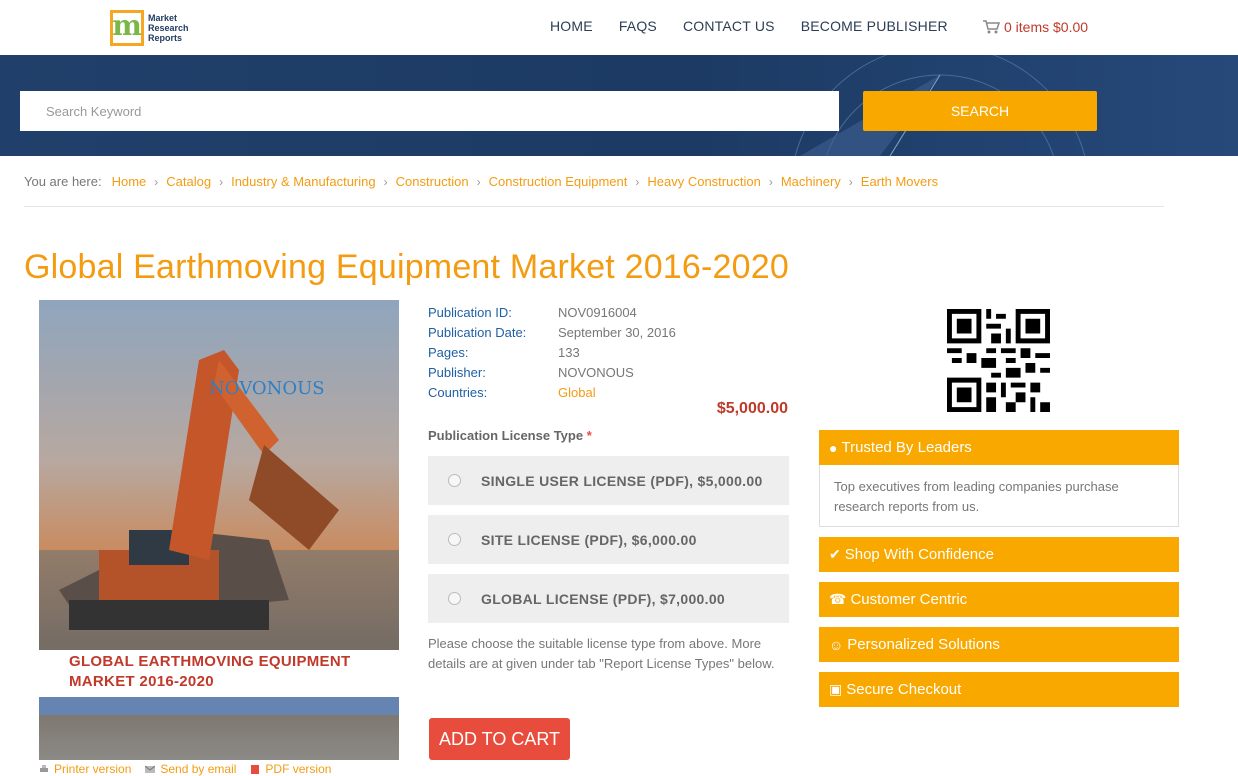  Describe the element at coordinates (458, 392) in the screenshot. I see `countries-label: Countries:` at that location.